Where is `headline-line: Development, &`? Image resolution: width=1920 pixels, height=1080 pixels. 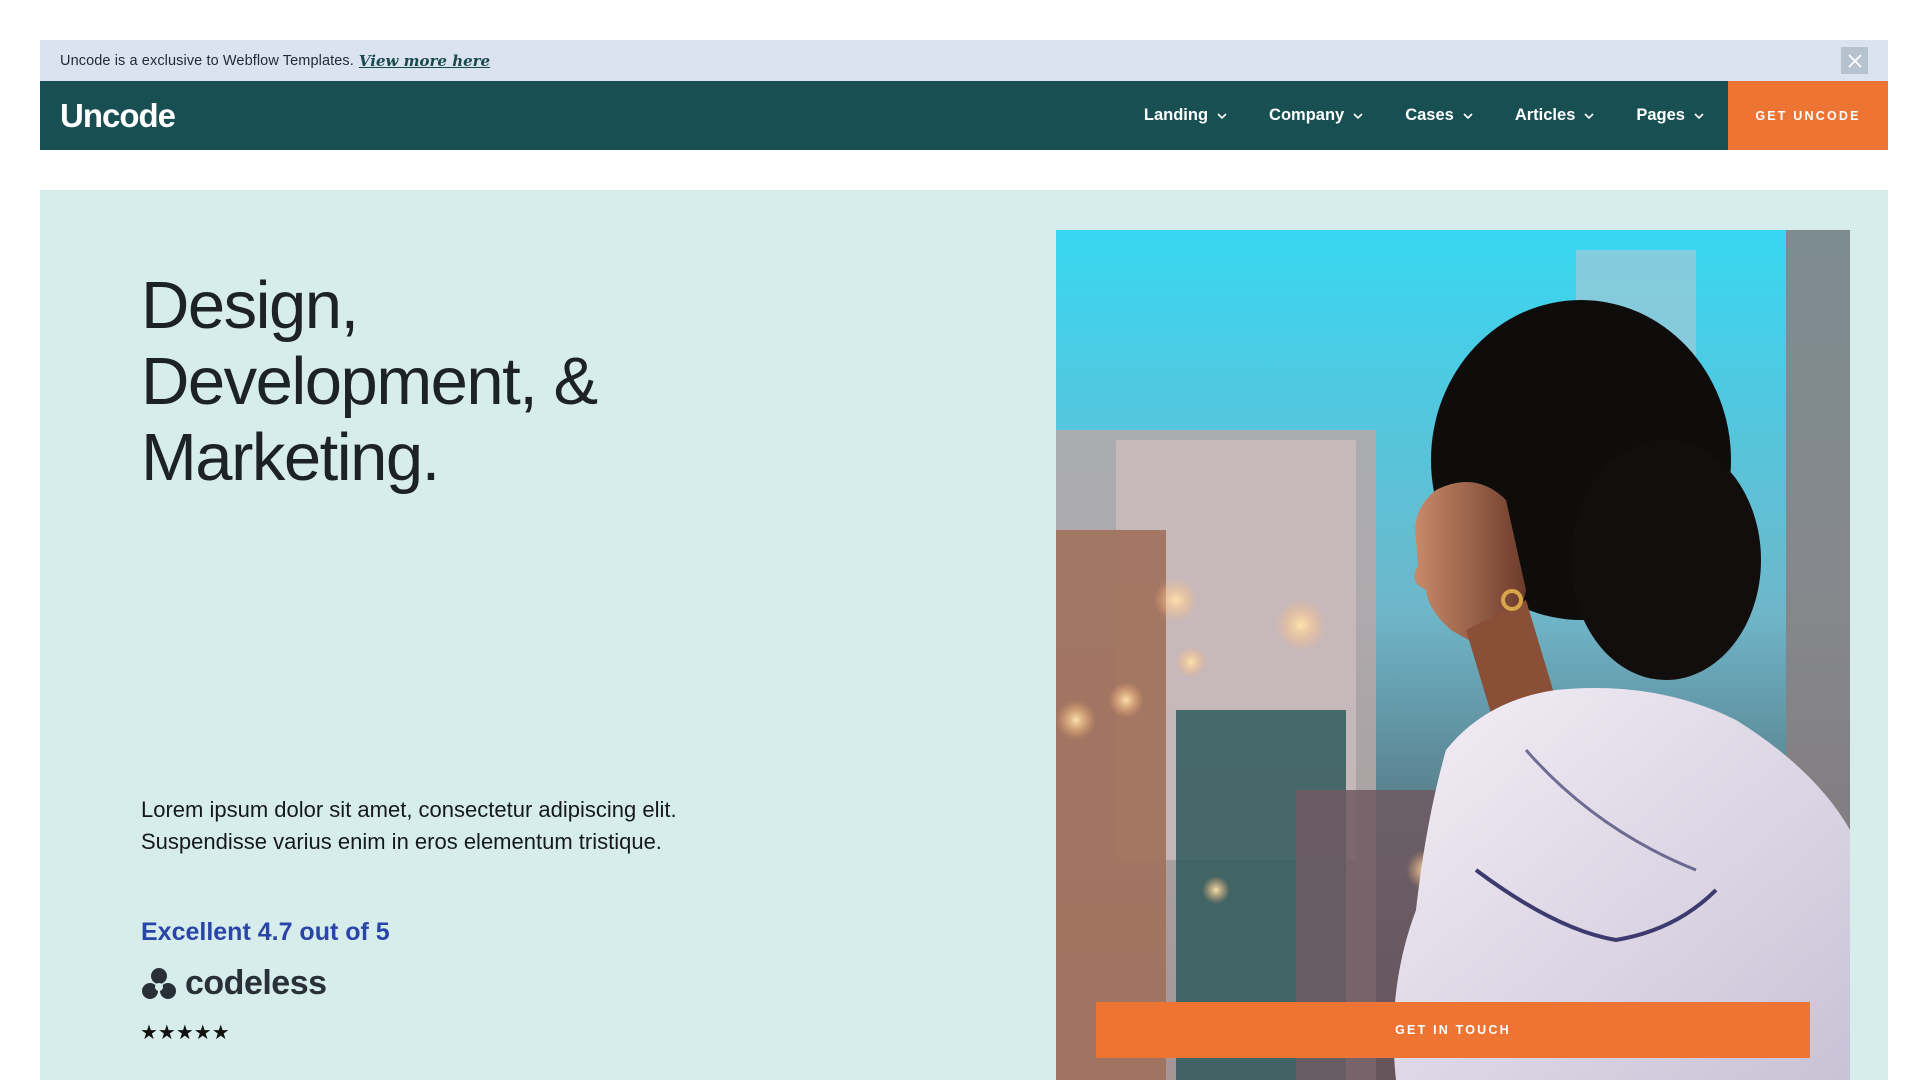 headline-line: Development, & is located at coordinates (369, 381).